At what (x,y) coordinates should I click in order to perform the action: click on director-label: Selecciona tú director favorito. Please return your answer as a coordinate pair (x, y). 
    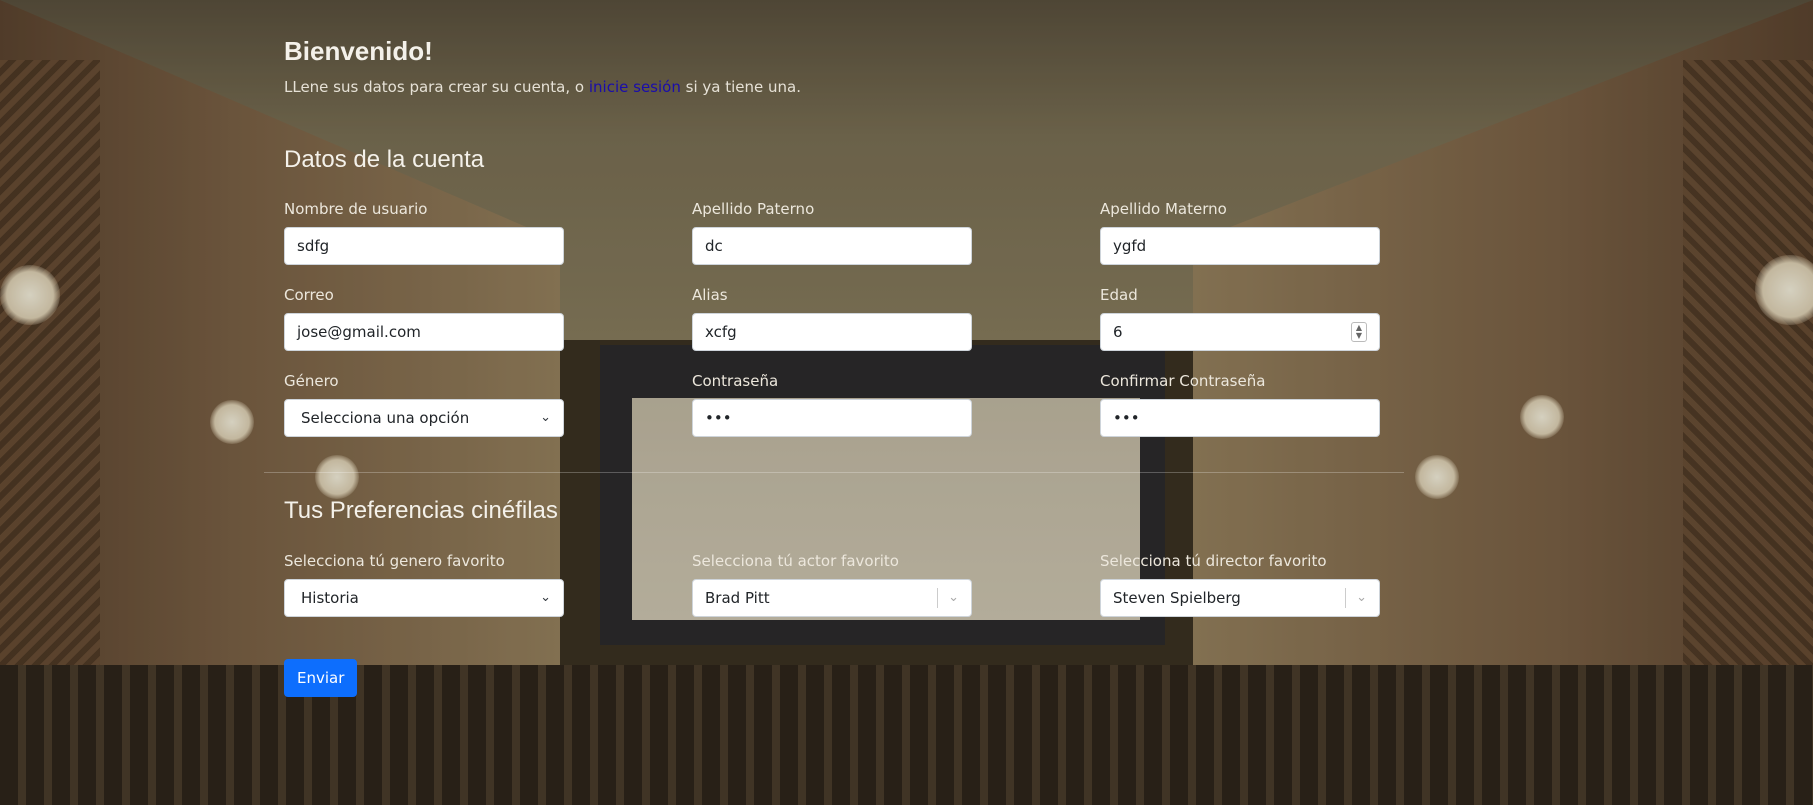
    Looking at the image, I should click on (1213, 561).